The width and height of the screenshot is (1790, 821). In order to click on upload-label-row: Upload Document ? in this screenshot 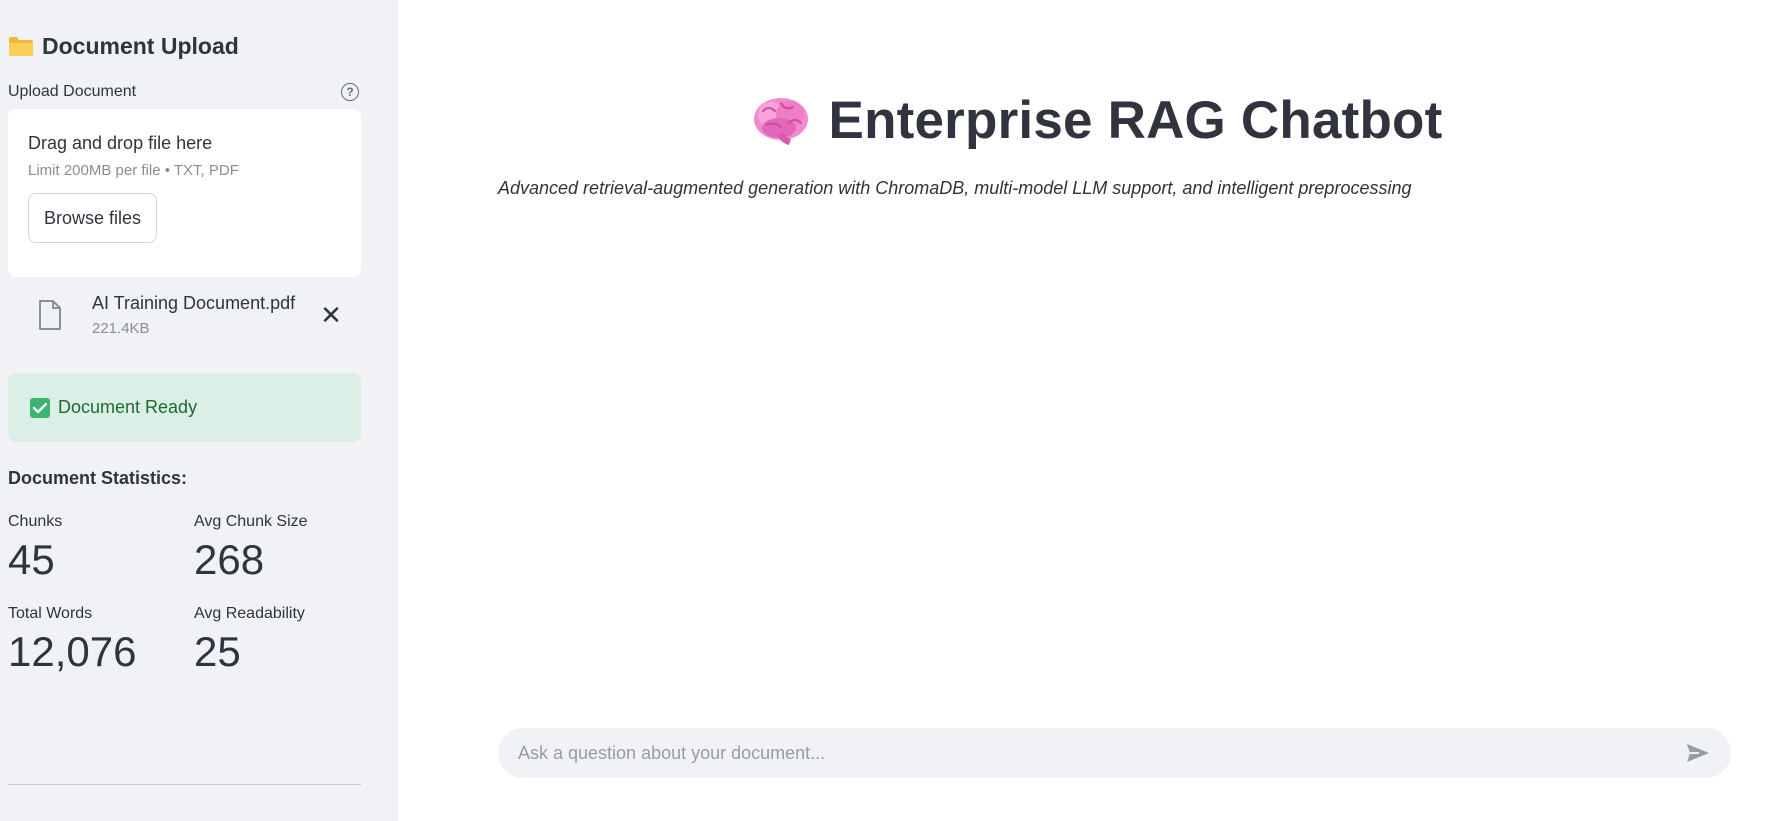, I will do `click(184, 92)`.